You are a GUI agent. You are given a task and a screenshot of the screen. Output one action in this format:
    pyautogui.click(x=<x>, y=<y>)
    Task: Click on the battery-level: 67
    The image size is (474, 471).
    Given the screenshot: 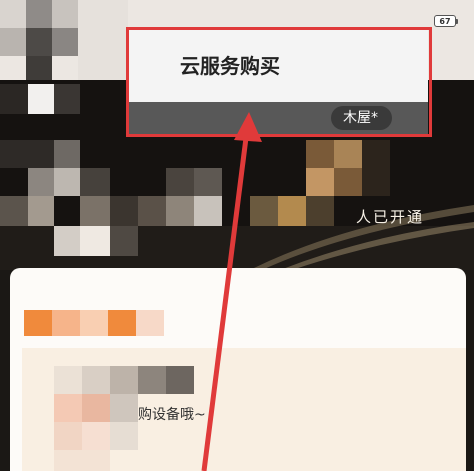 What is the action you would take?
    pyautogui.click(x=445, y=21)
    